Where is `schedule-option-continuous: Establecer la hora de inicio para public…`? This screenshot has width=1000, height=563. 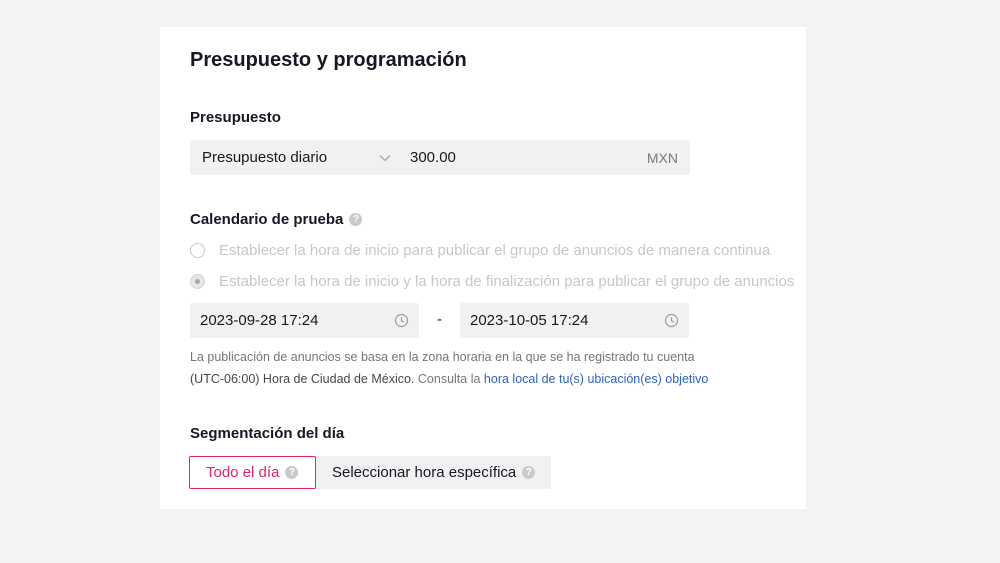
schedule-option-continuous: Establecer la hora de inicio para public… is located at coordinates (480, 250).